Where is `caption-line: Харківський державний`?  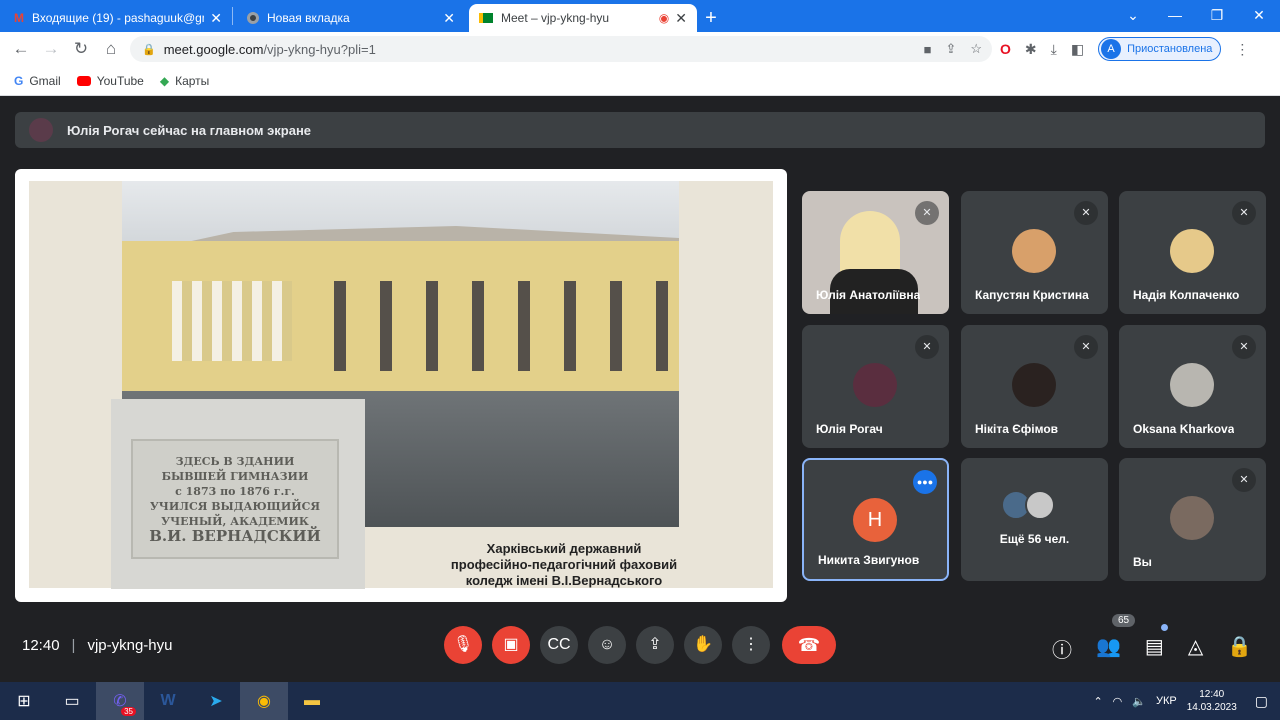 caption-line: Харківський державний is located at coordinates (564, 548).